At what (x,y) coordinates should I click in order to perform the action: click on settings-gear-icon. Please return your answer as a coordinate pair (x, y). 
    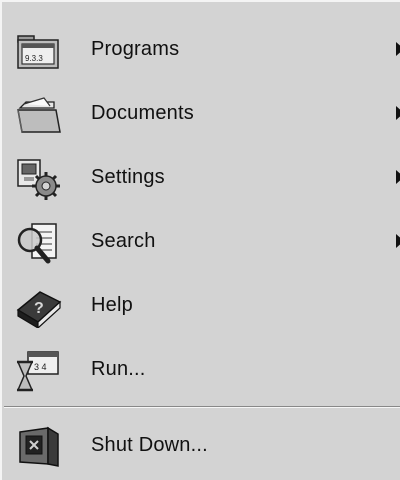
    Looking at the image, I should click on (38, 179).